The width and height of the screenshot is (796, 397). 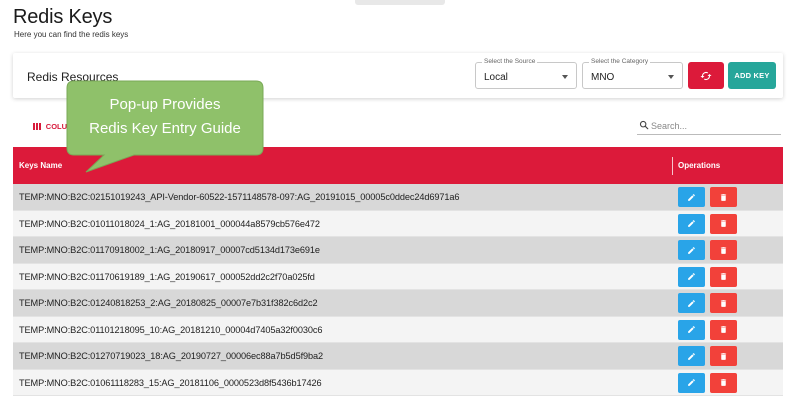 I want to click on category-select-value: MNO, so click(x=603, y=77).